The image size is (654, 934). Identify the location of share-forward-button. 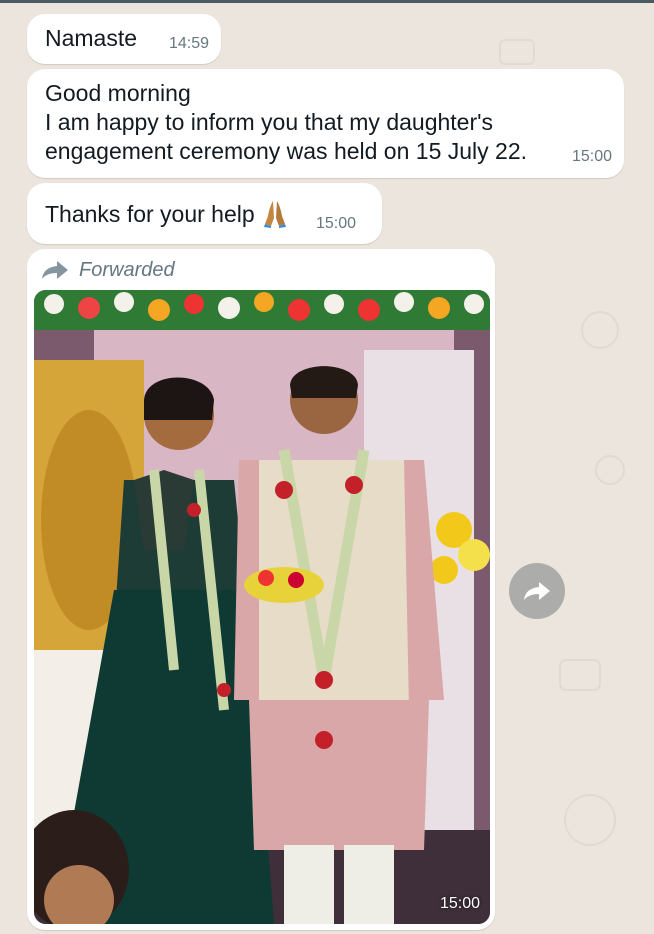
(537, 591).